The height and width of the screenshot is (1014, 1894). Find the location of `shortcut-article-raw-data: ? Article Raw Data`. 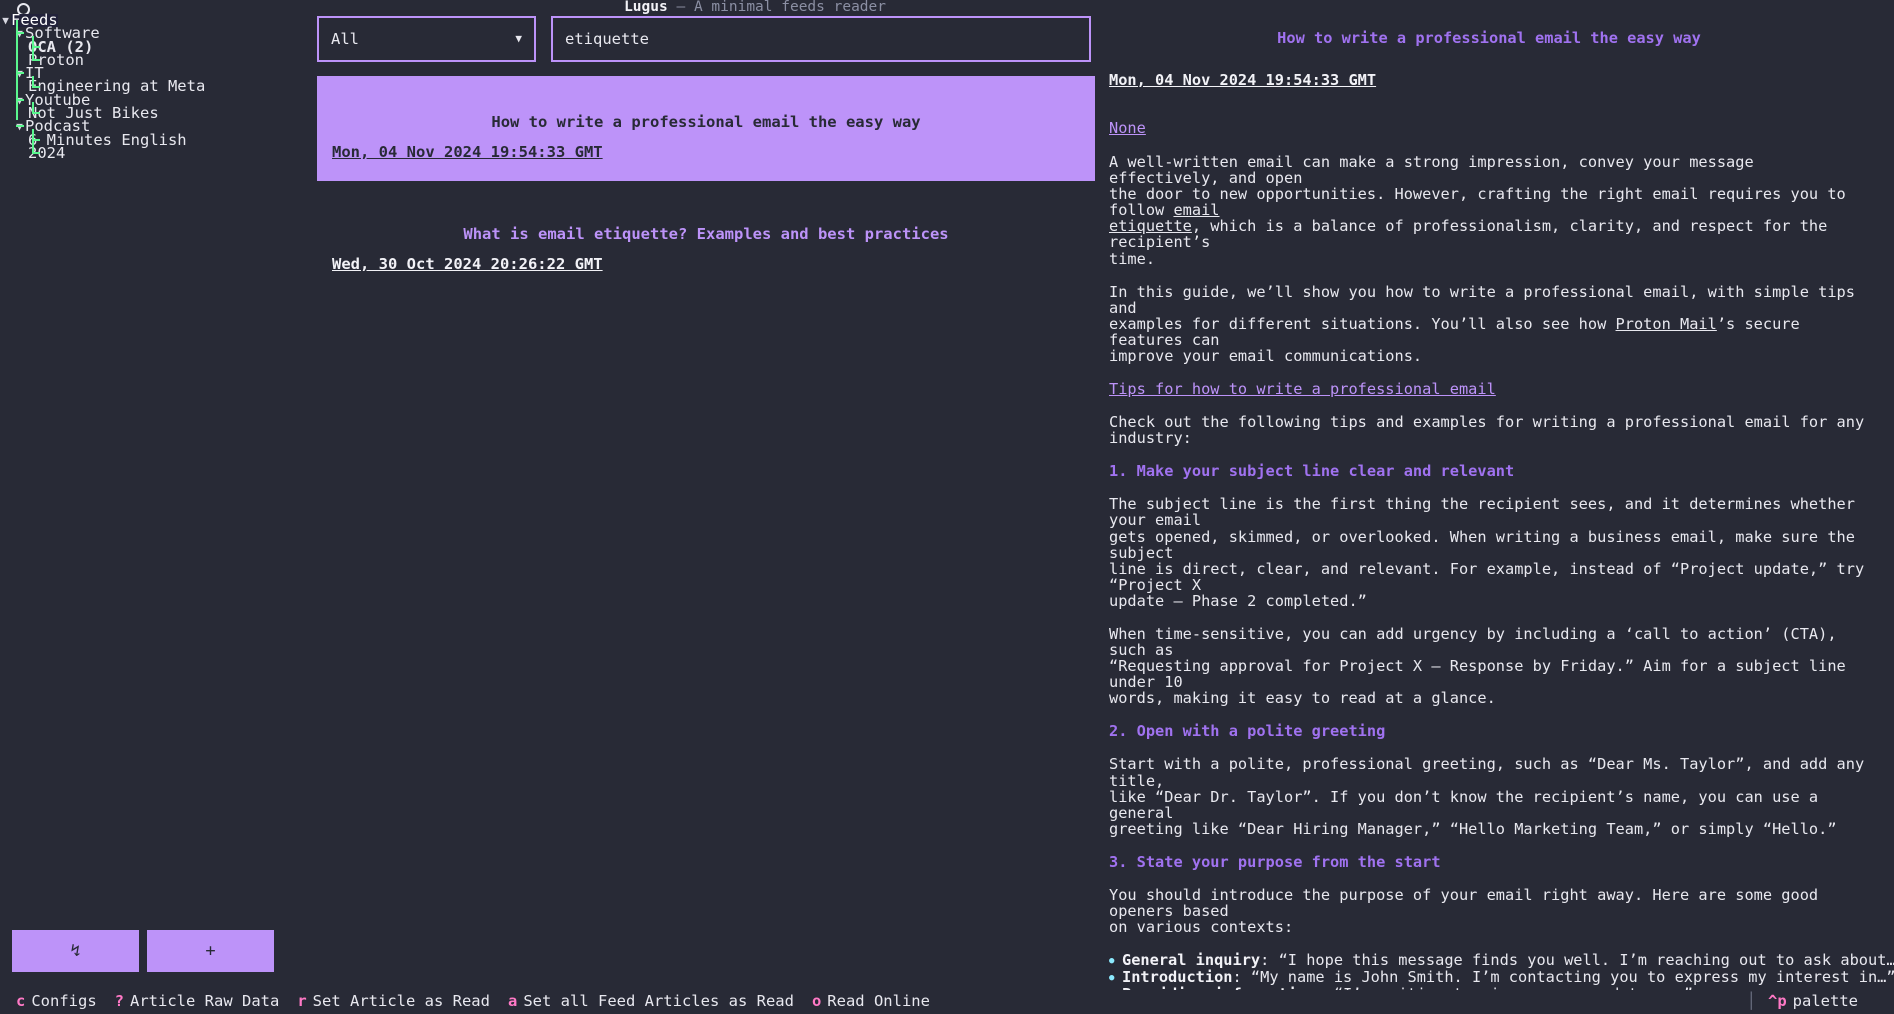

shortcut-article-raw-data: ? Article Raw Data is located at coordinates (197, 1001).